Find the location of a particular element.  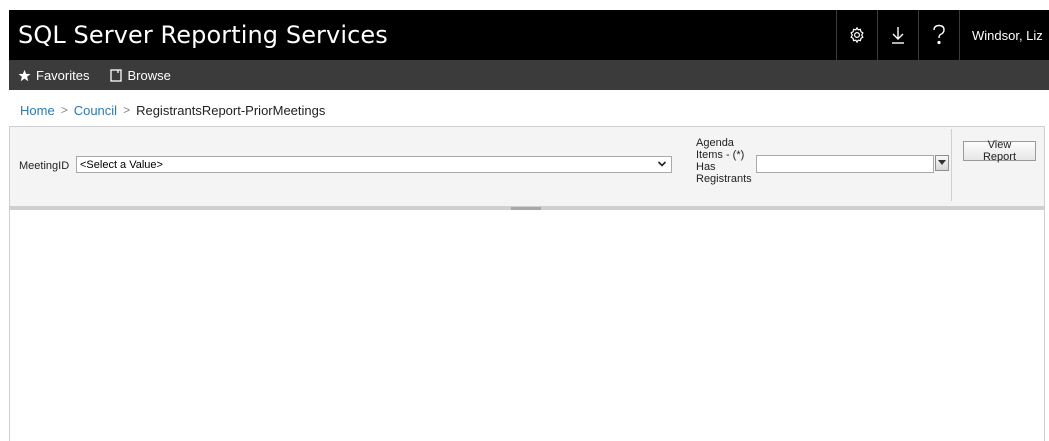

user-menu: Windsor, Liz is located at coordinates (1004, 35).